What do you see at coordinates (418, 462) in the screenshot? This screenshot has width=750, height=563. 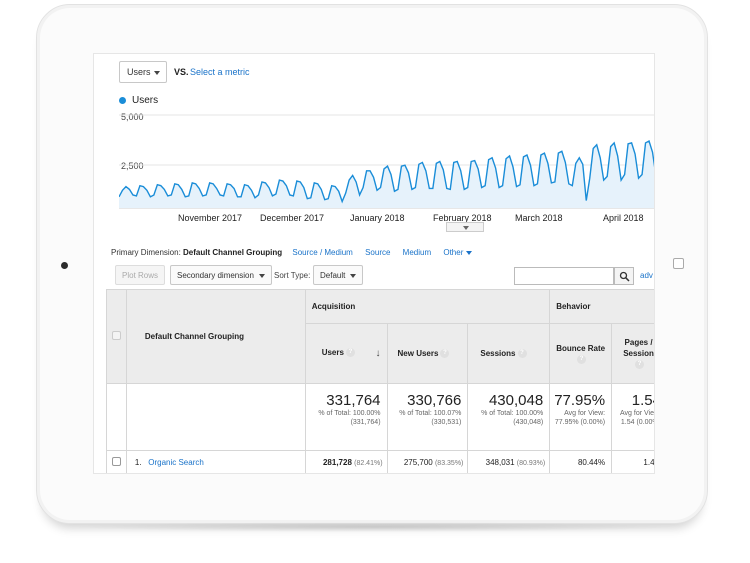 I see `row-new-users: 275,700` at bounding box center [418, 462].